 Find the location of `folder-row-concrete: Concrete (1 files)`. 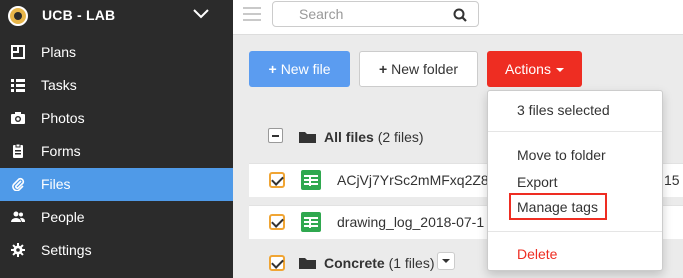

folder-row-concrete: Concrete (1 files) is located at coordinates (379, 263).